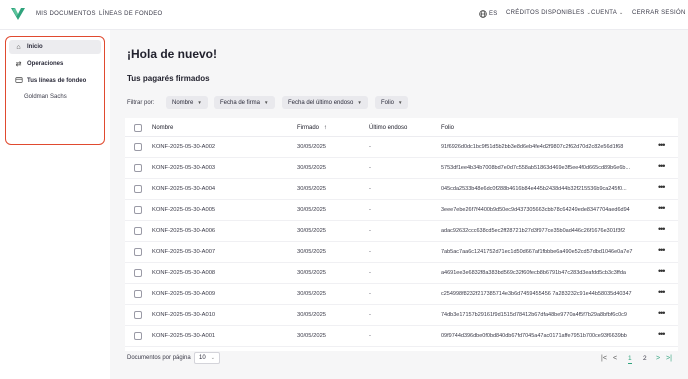 The width and height of the screenshot is (688, 379). What do you see at coordinates (630, 359) in the screenshot?
I see `page-number-1: 1` at bounding box center [630, 359].